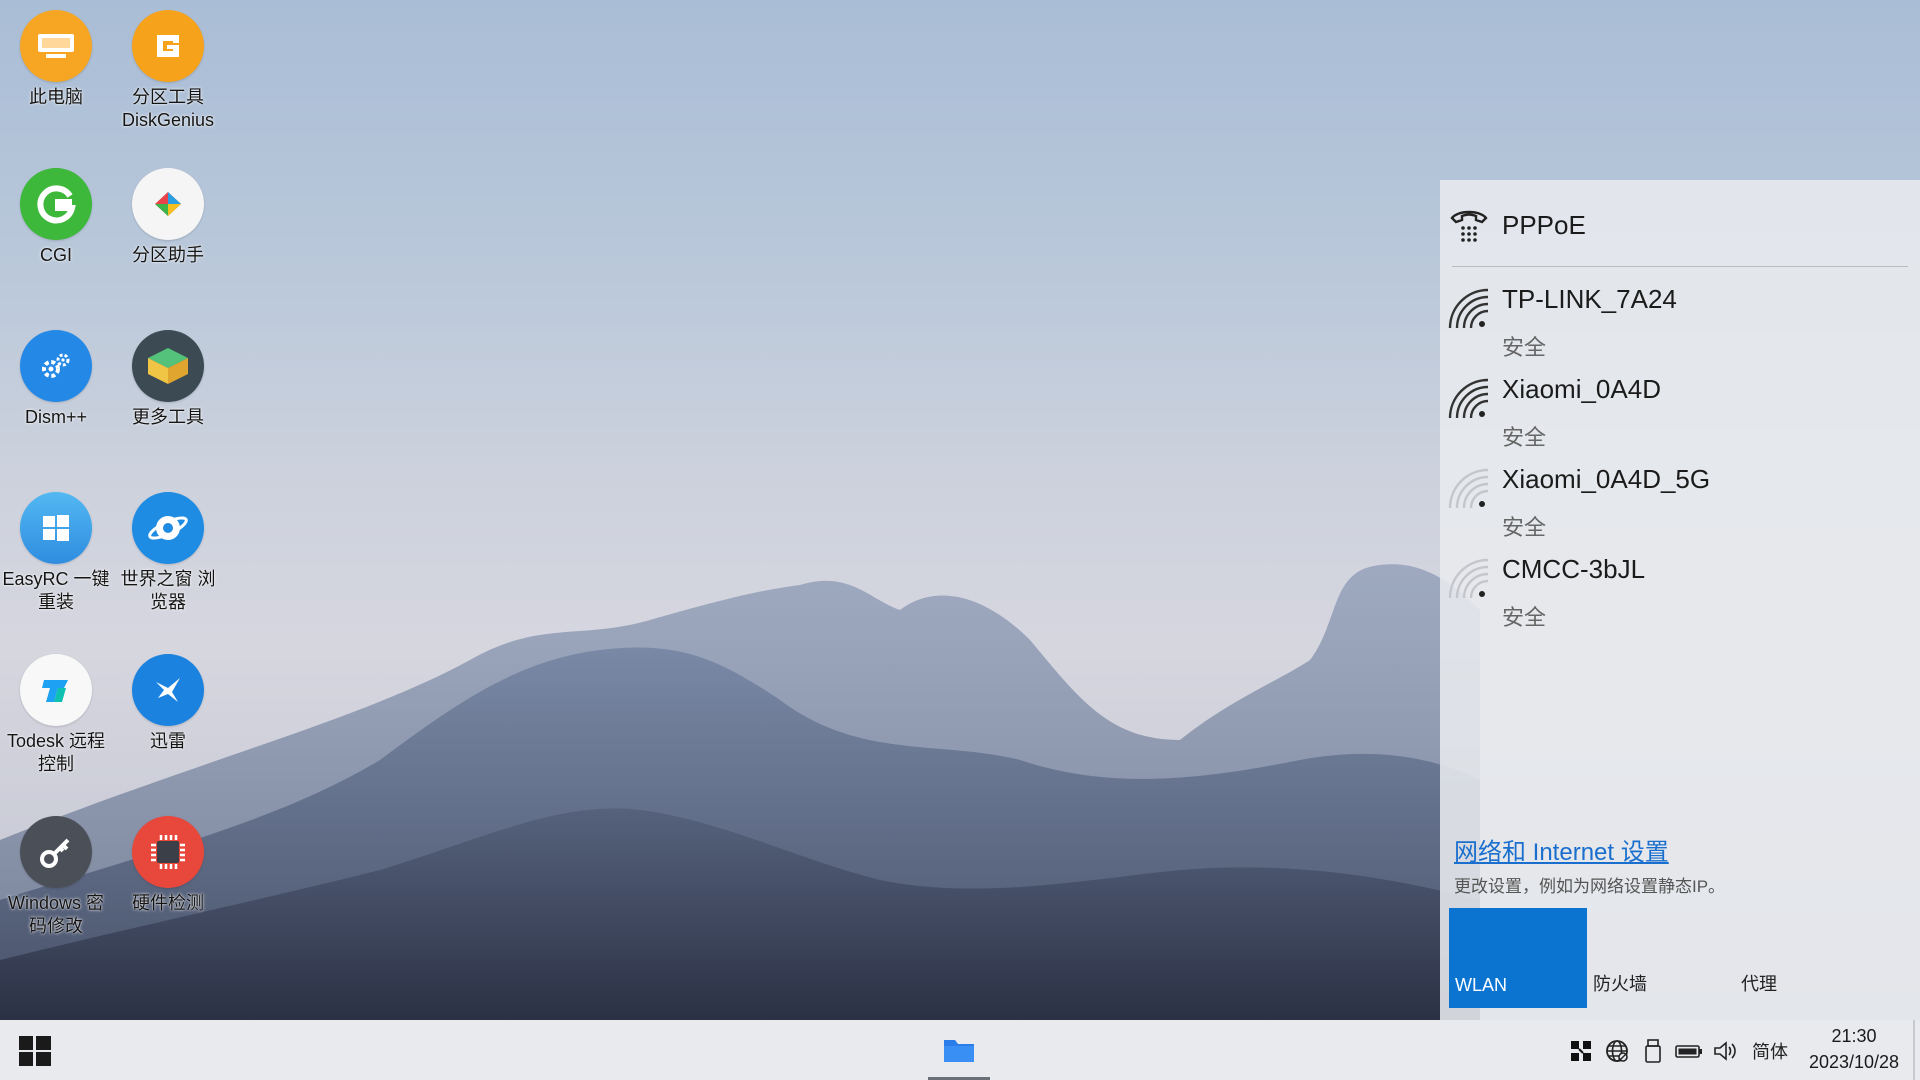 The height and width of the screenshot is (1080, 1920). Describe the element at coordinates (1678, 504) in the screenshot. I see `wifi-network-item: Xiaomi_0A4D_5G 安全` at that location.